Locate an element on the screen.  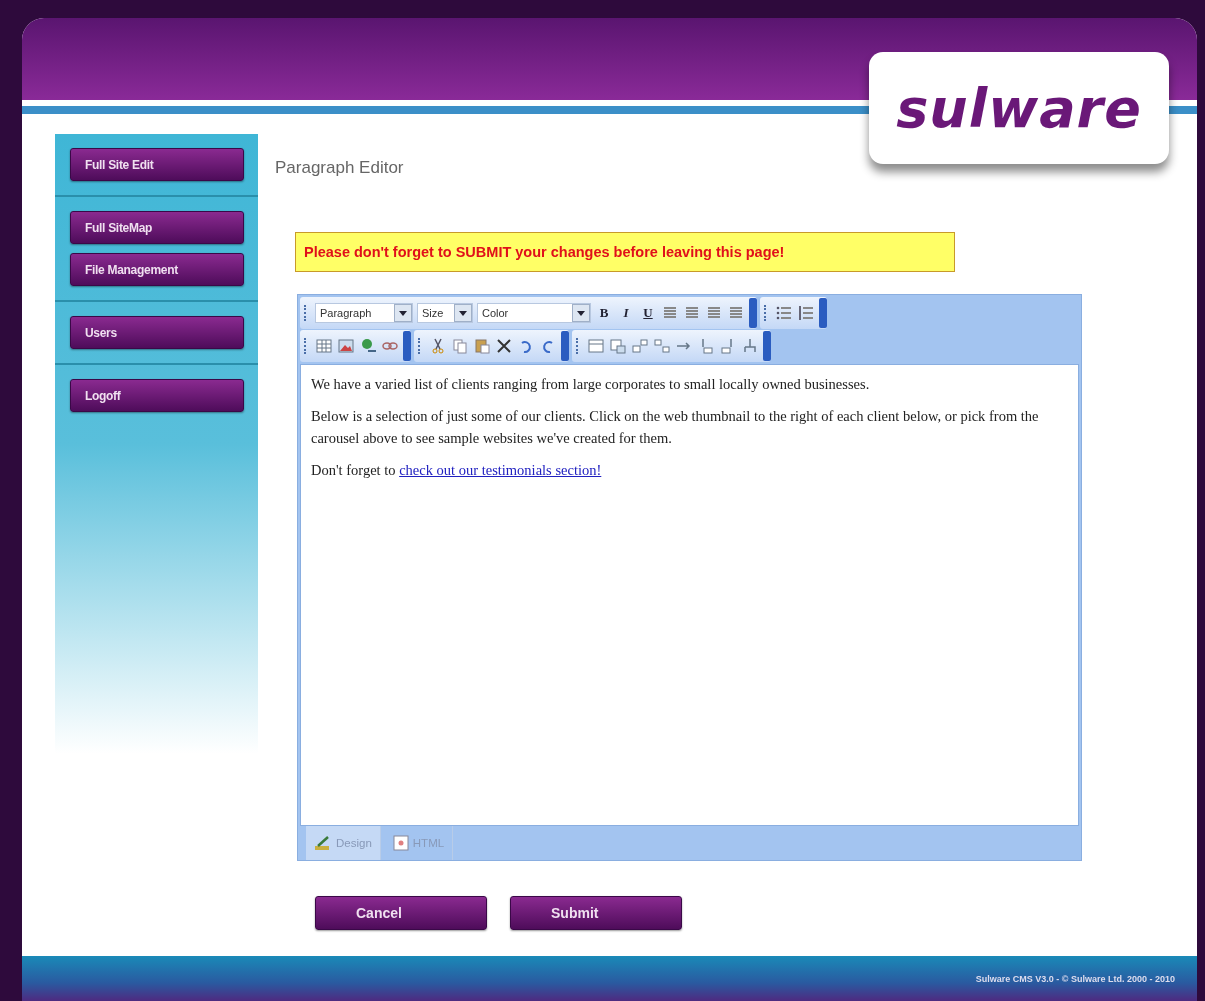
numbered-list-icon is located at coordinates (806, 313).